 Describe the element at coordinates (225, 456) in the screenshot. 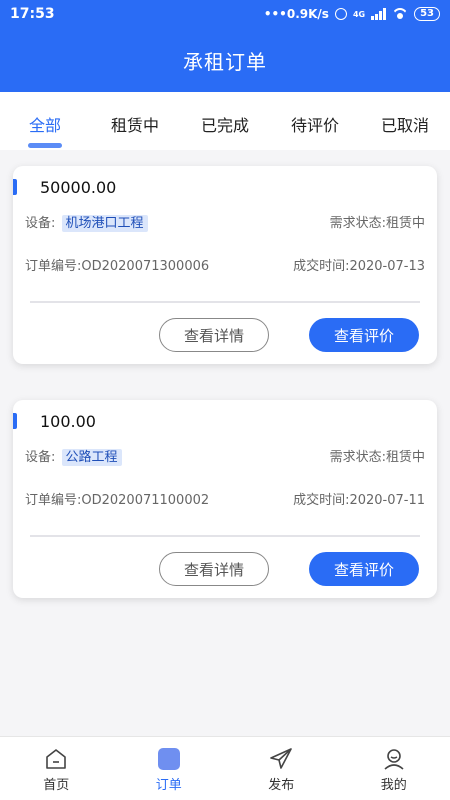

I see `device-row: 设备: 公路工程 需求状态:租赁中` at that location.